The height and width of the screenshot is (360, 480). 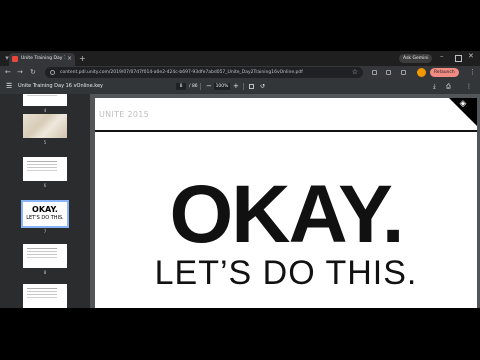 I want to click on tab-active: Unite Training Day 16 vOnline.key ×, so click(x=42, y=59).